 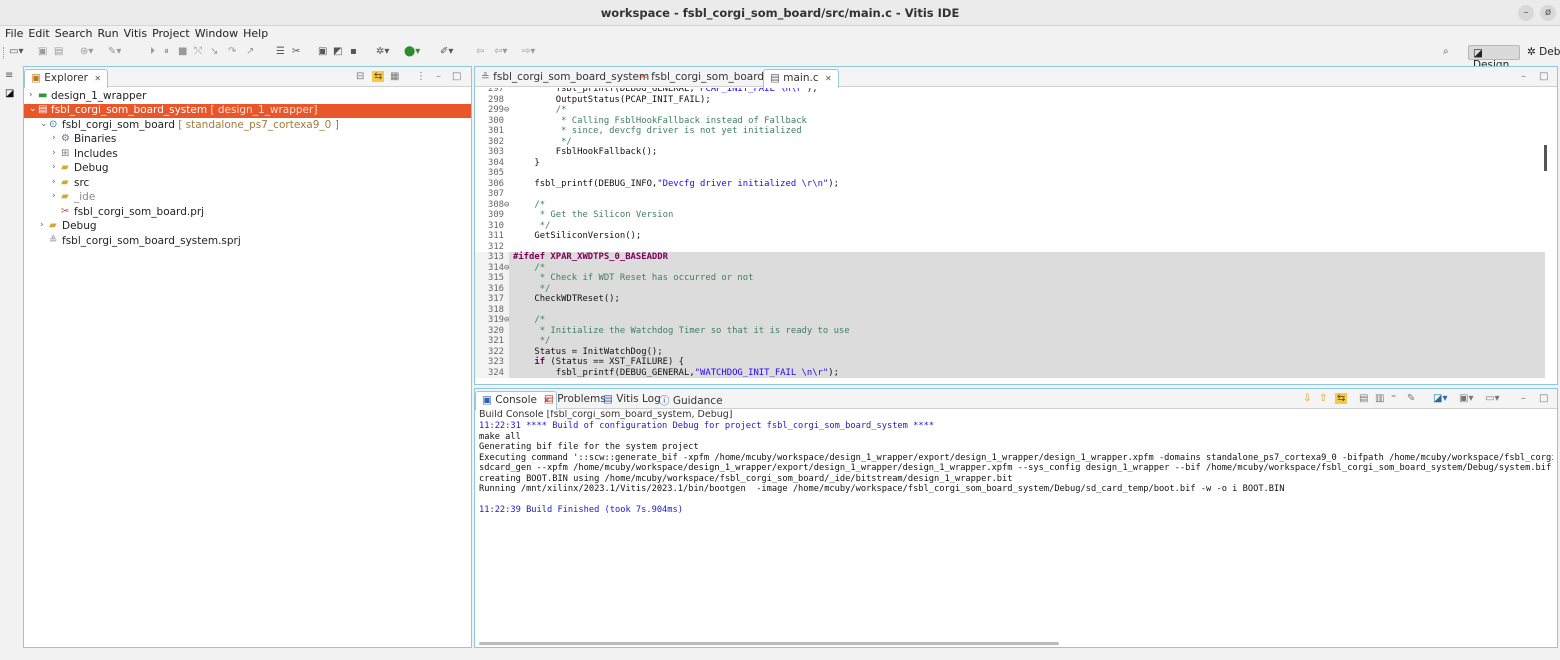 What do you see at coordinates (421, 76) in the screenshot?
I see `view-menu-icon: ⋮` at bounding box center [421, 76].